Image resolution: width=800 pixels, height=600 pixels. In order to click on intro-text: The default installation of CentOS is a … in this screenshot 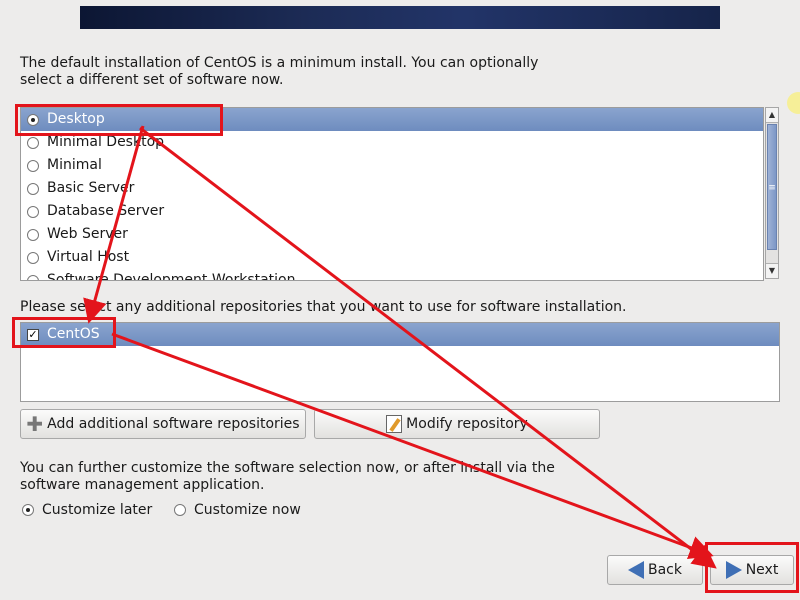, I will do `click(279, 71)`.